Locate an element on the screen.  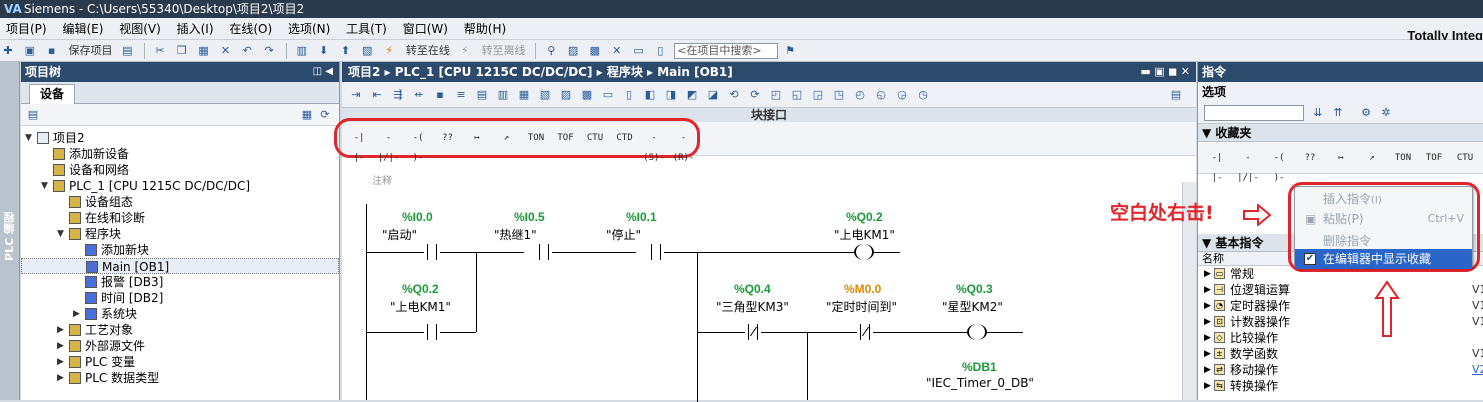
editor-tool-icon: ⇶ is located at coordinates (398, 95).